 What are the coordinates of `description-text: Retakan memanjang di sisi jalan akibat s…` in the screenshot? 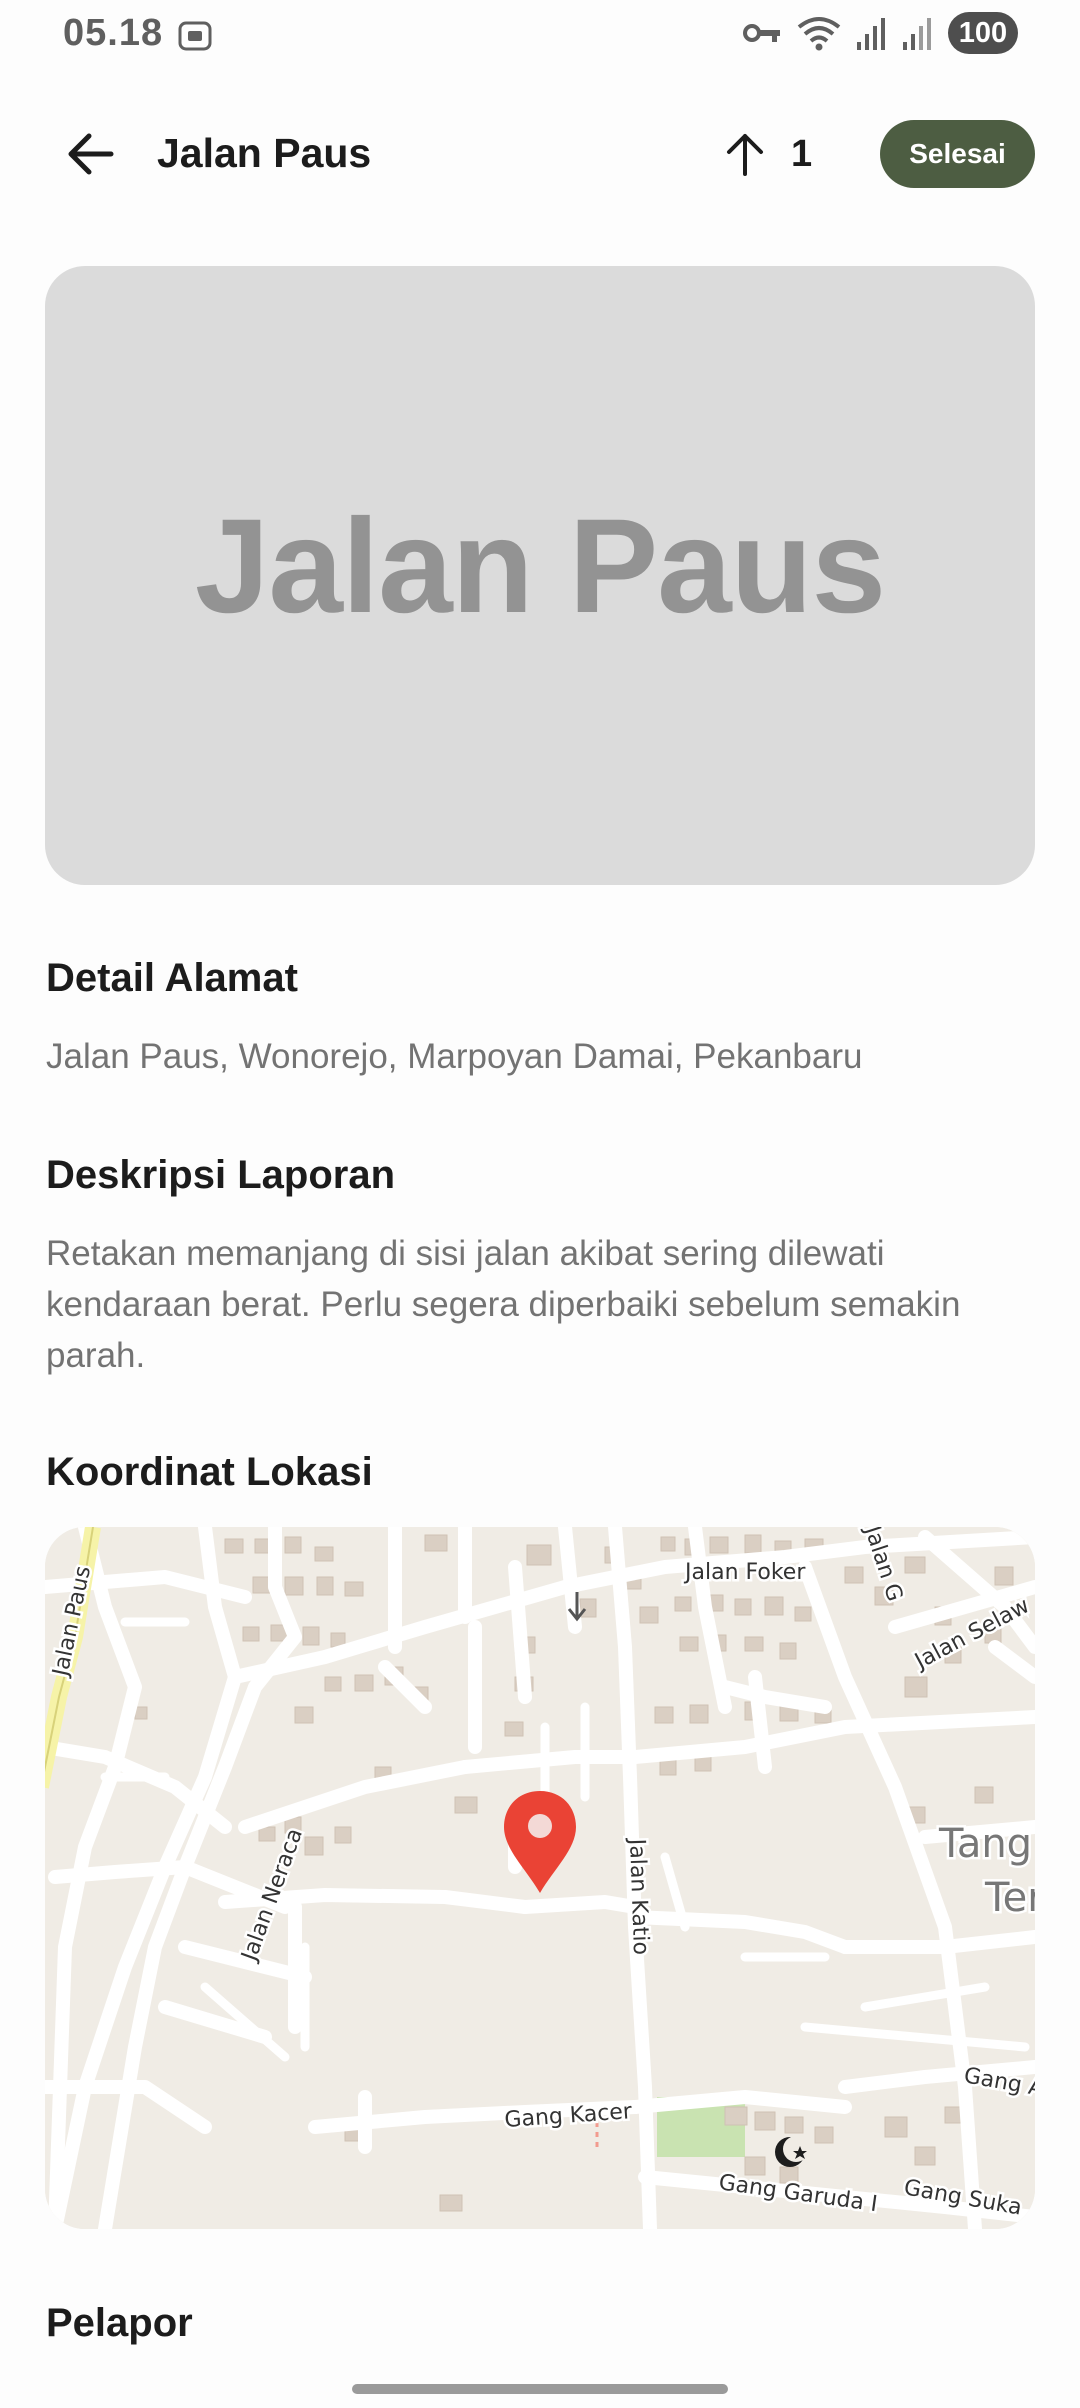 It's located at (503, 1304).